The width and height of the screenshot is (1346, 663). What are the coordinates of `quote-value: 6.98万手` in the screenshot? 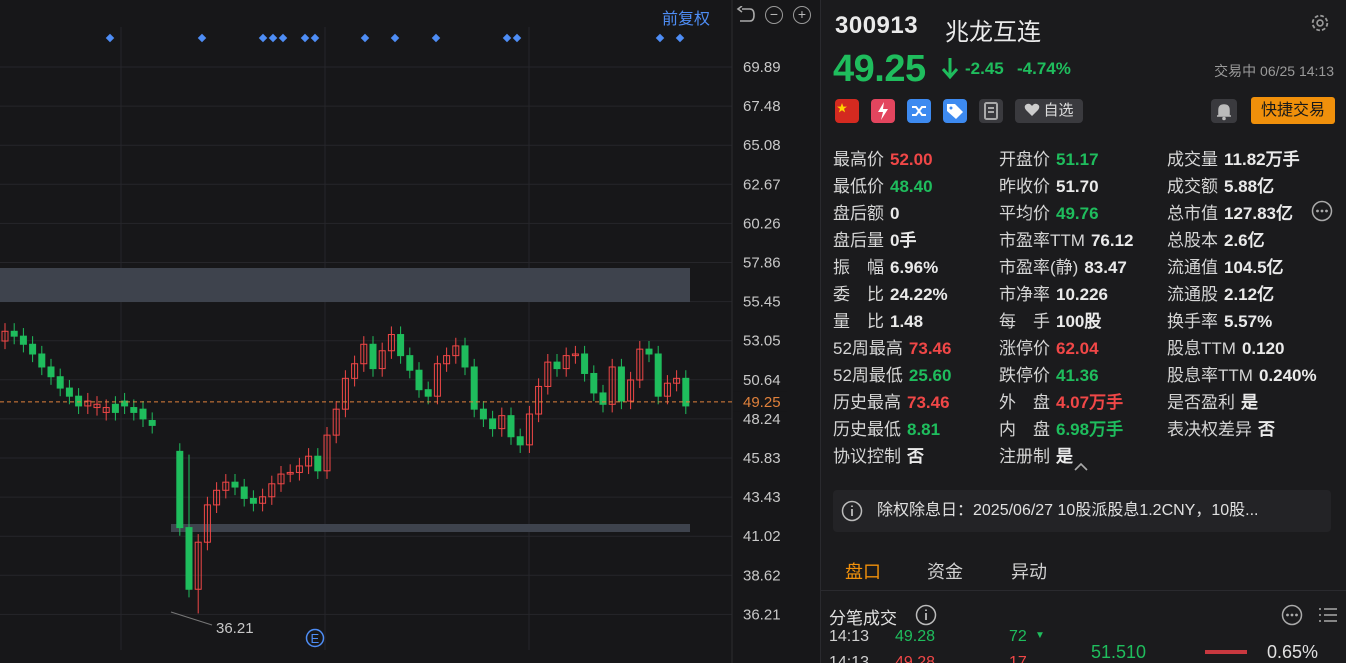 It's located at (1090, 429).